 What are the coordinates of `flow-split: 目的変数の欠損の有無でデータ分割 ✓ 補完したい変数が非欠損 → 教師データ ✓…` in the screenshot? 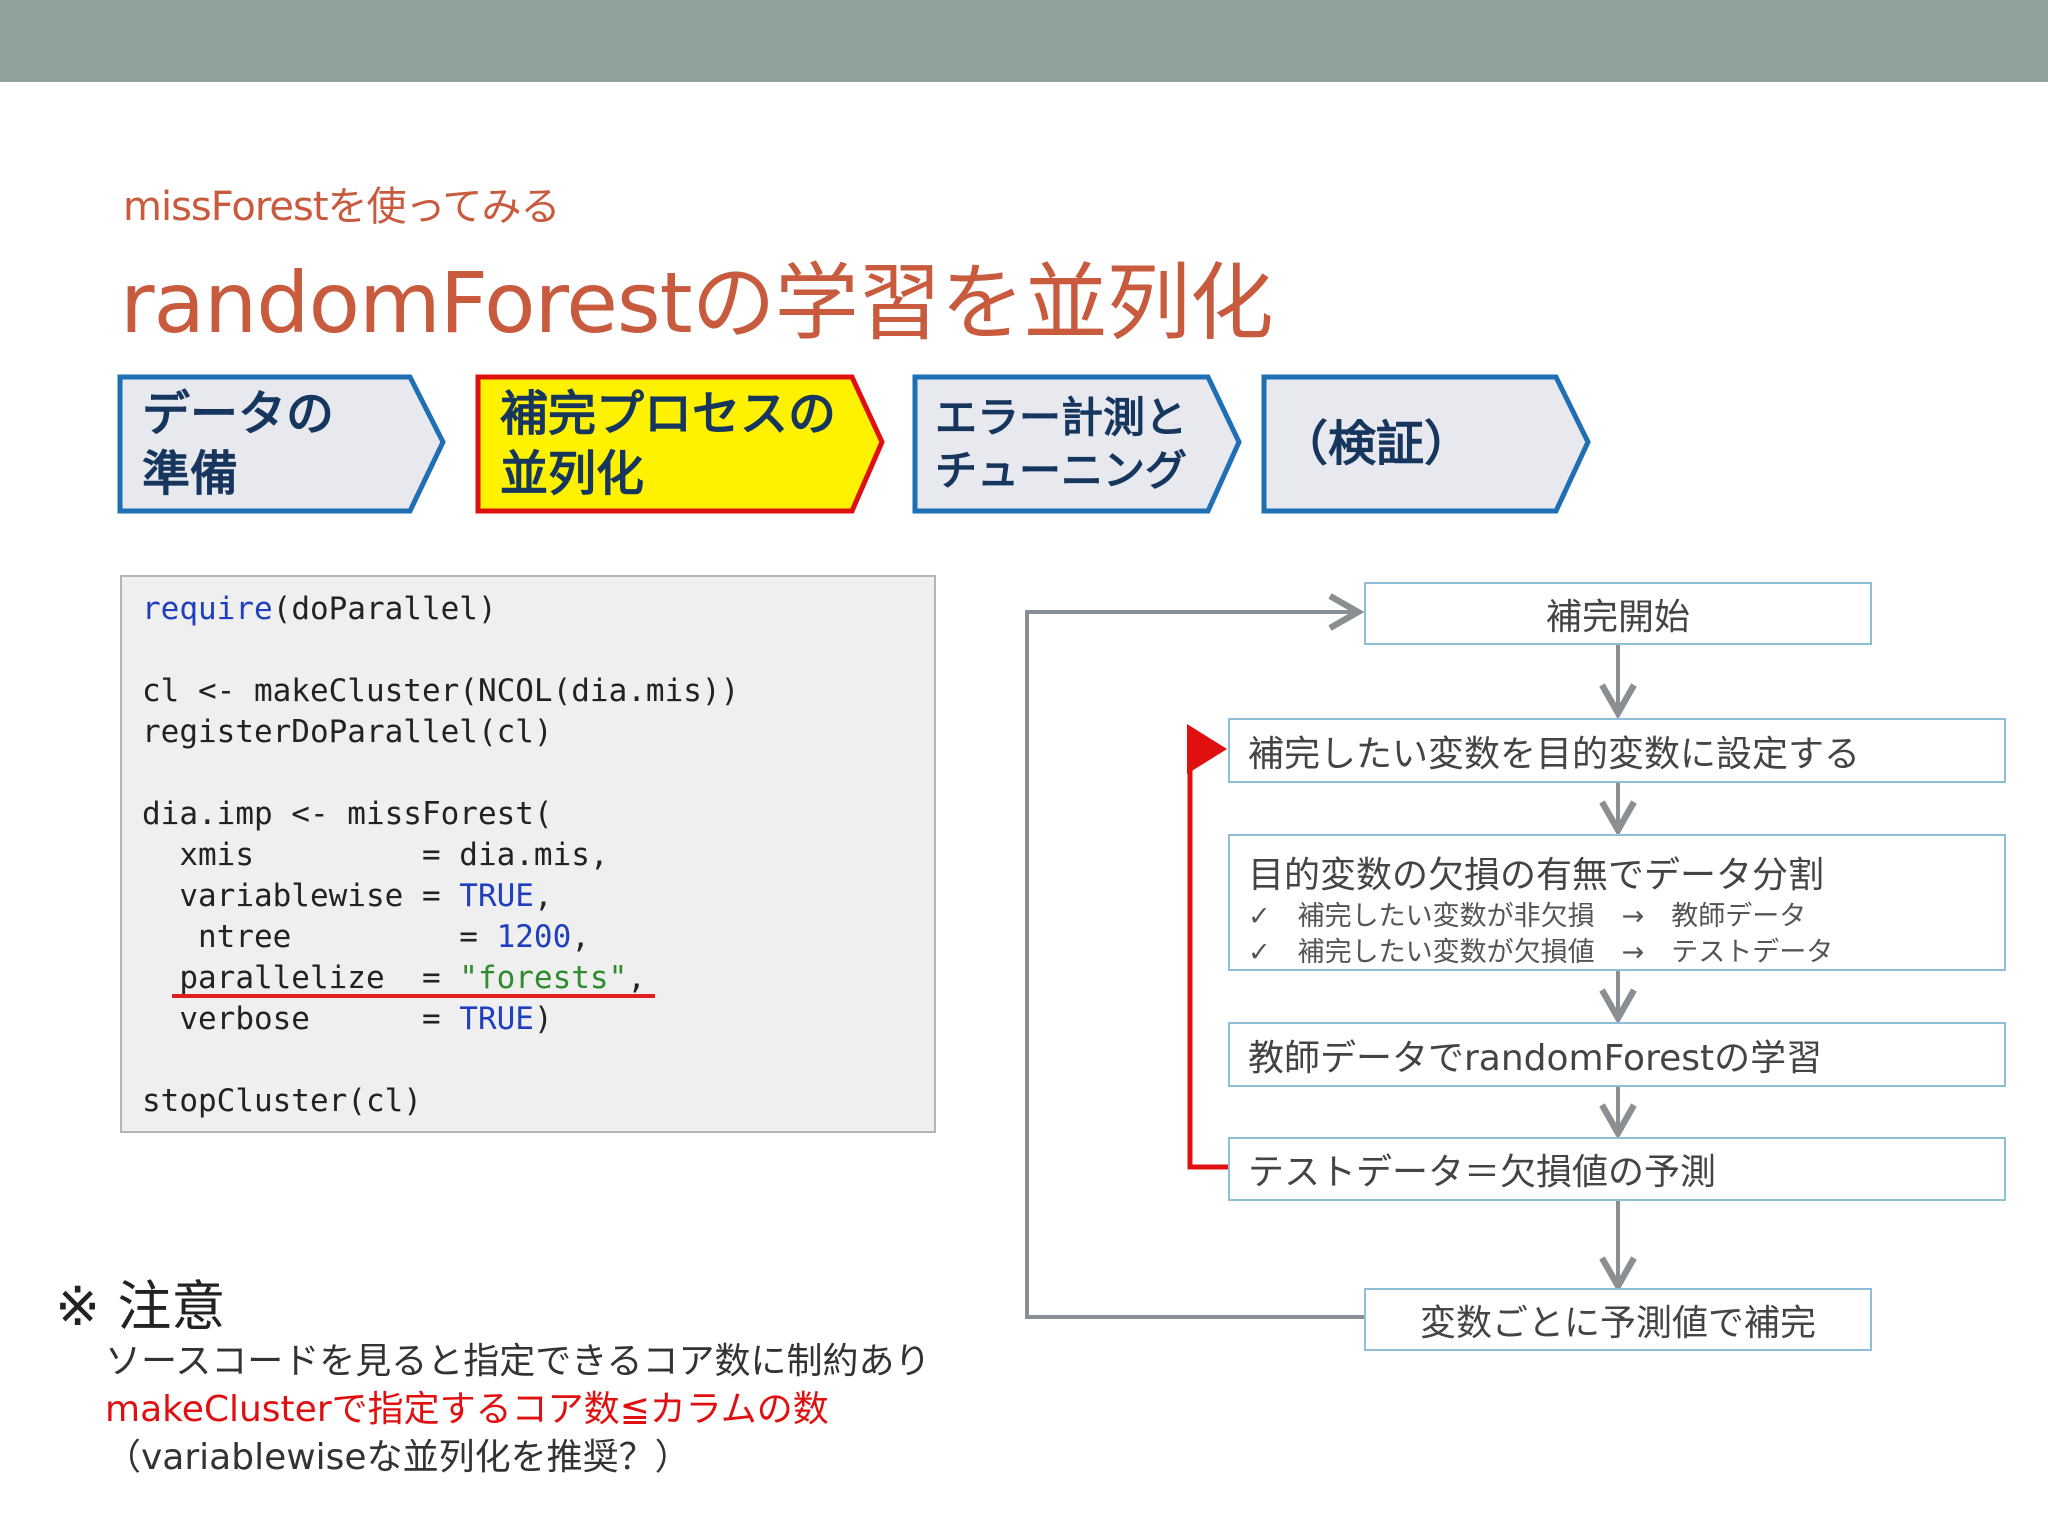 It's located at (1617, 902).